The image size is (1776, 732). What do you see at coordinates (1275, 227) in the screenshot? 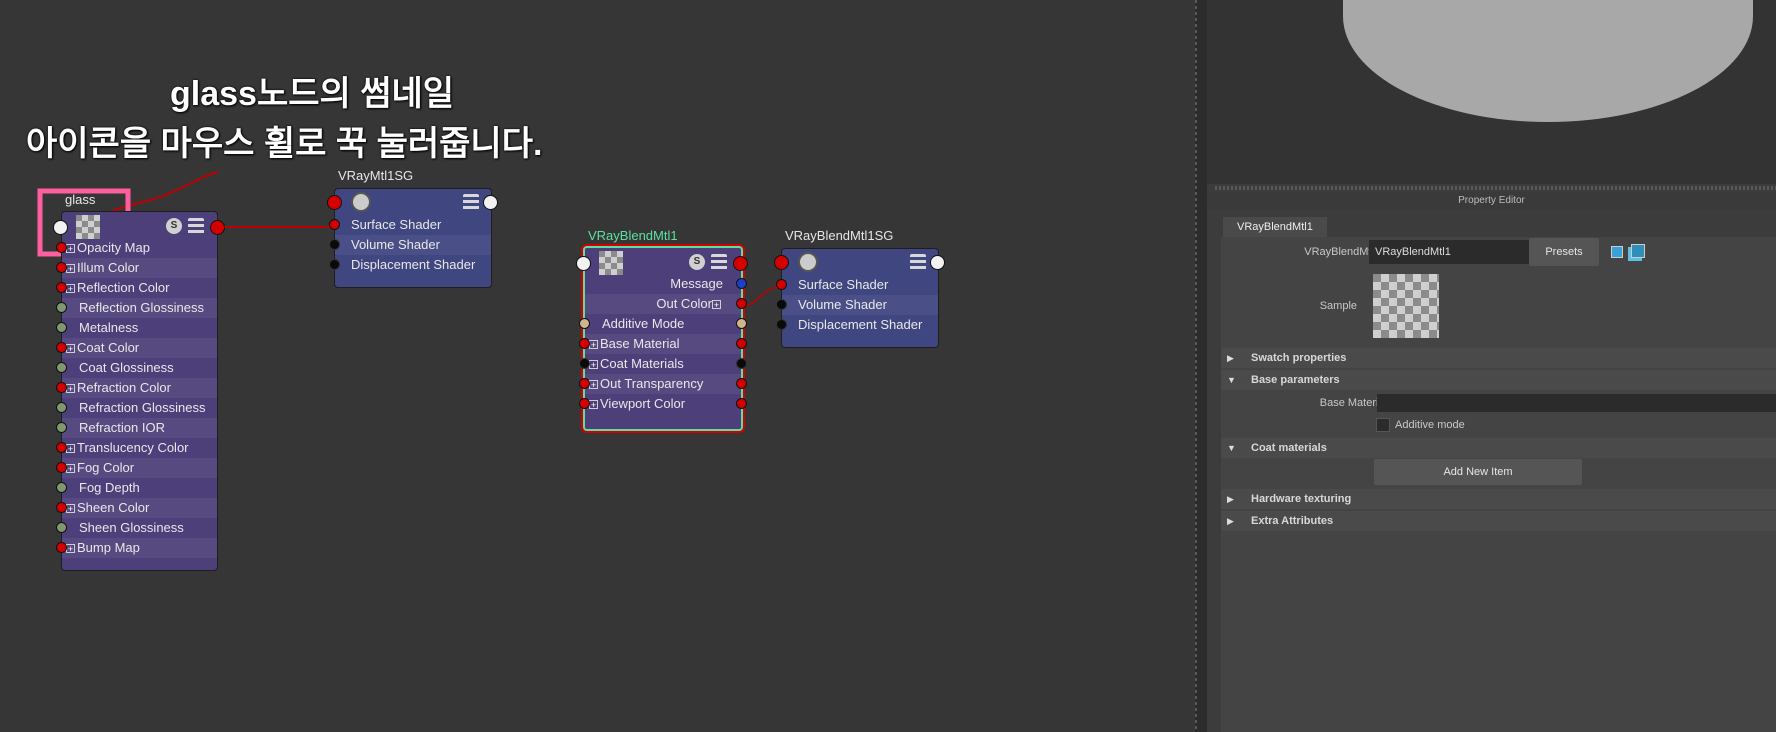
I see `tab-vrayblendmtl1: VRayBlendMtl1` at bounding box center [1275, 227].